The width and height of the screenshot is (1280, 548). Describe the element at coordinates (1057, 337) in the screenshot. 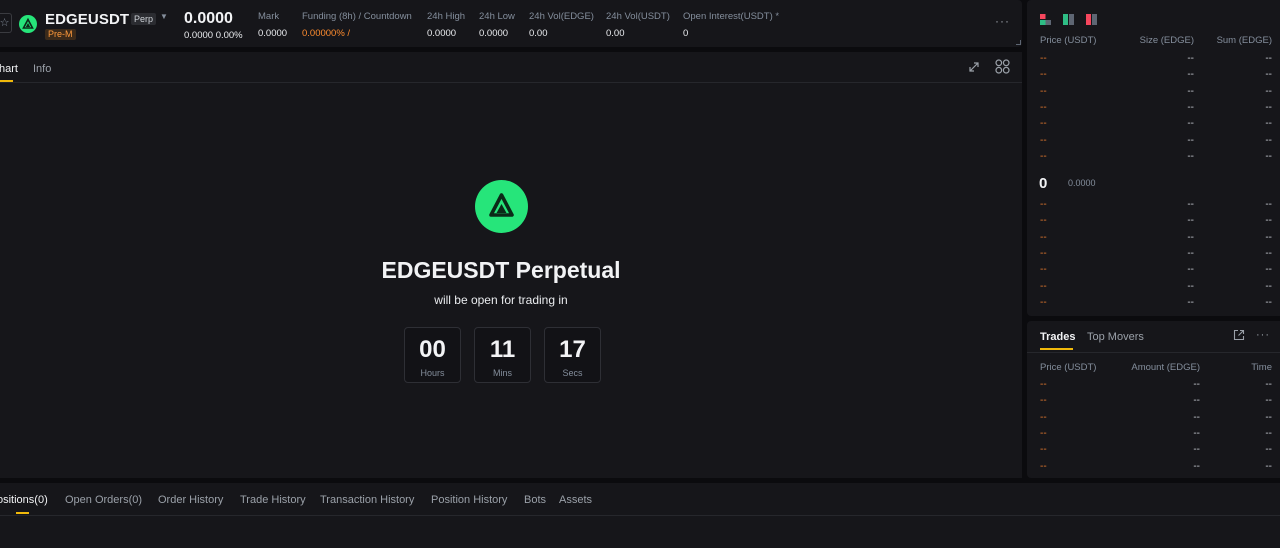

I see `tab-trades: Trades` at that location.